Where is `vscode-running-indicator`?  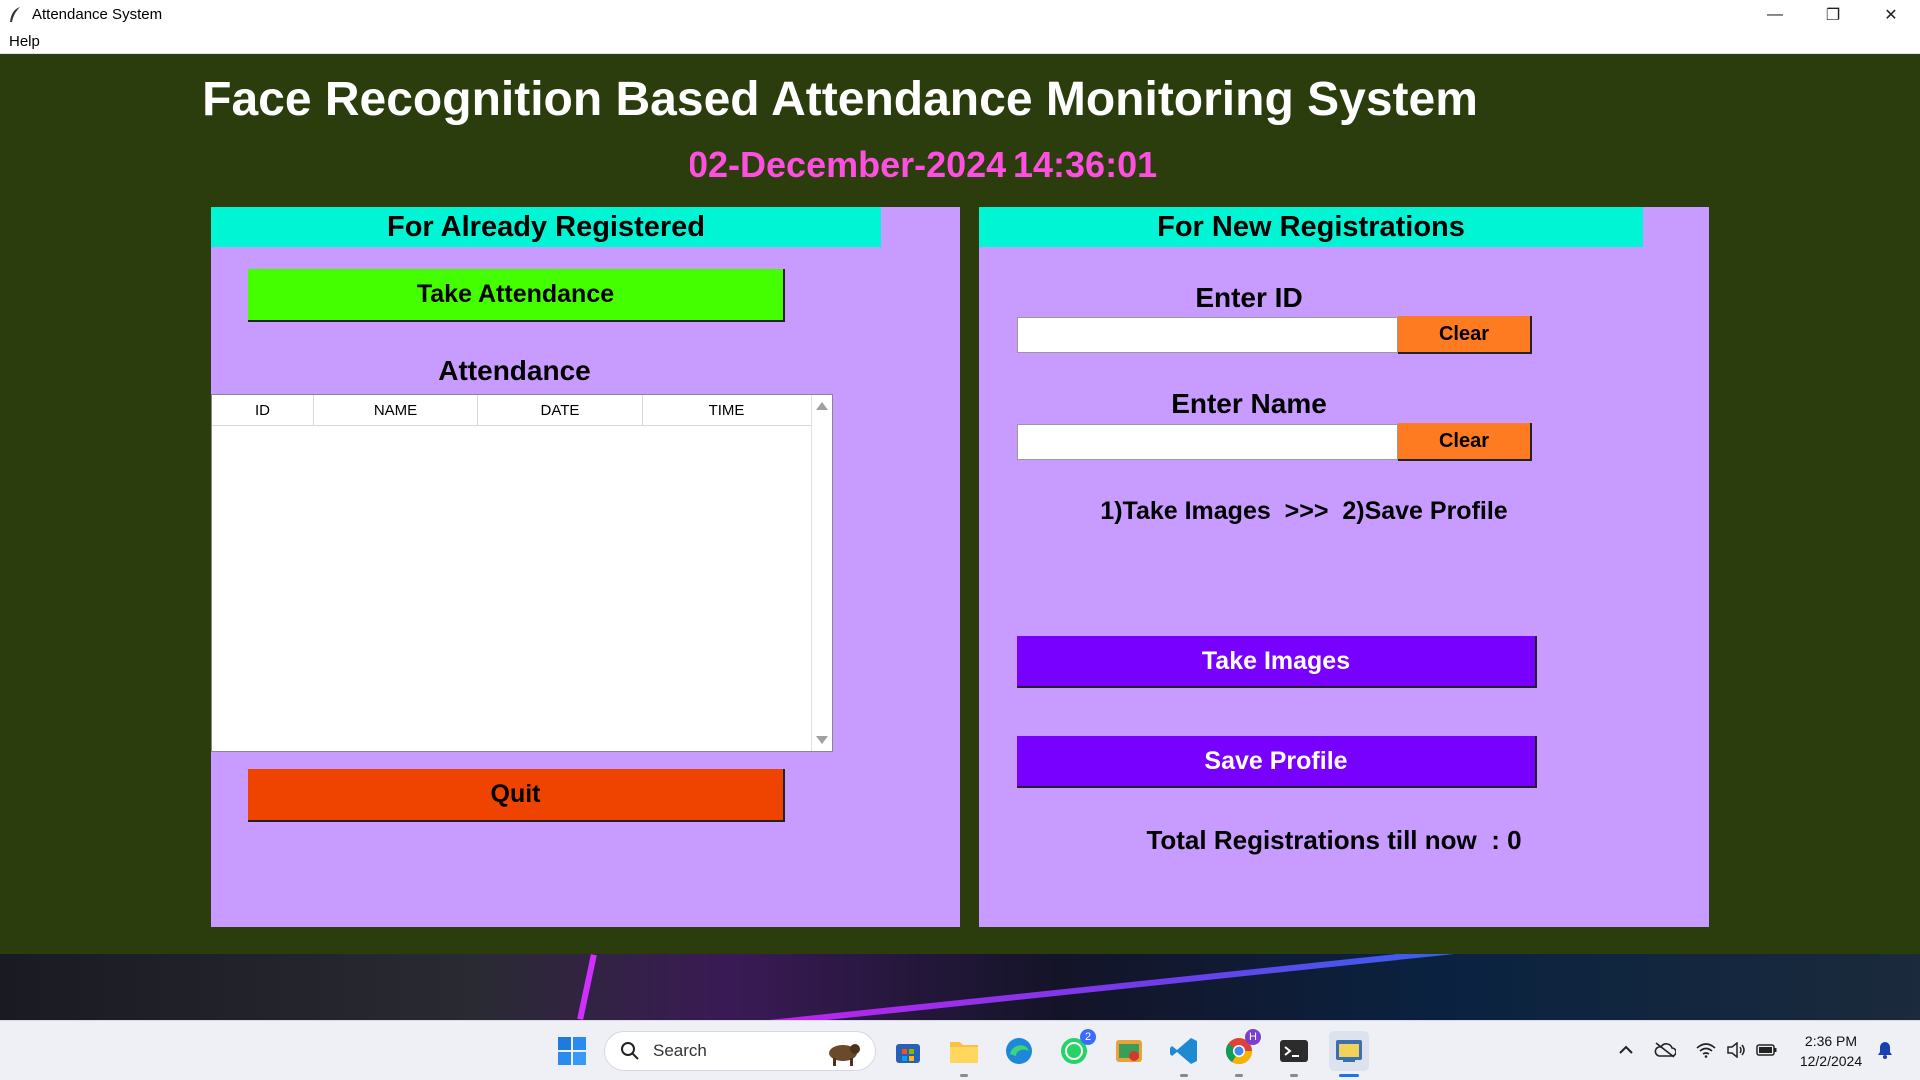 vscode-running-indicator is located at coordinates (1184, 1075).